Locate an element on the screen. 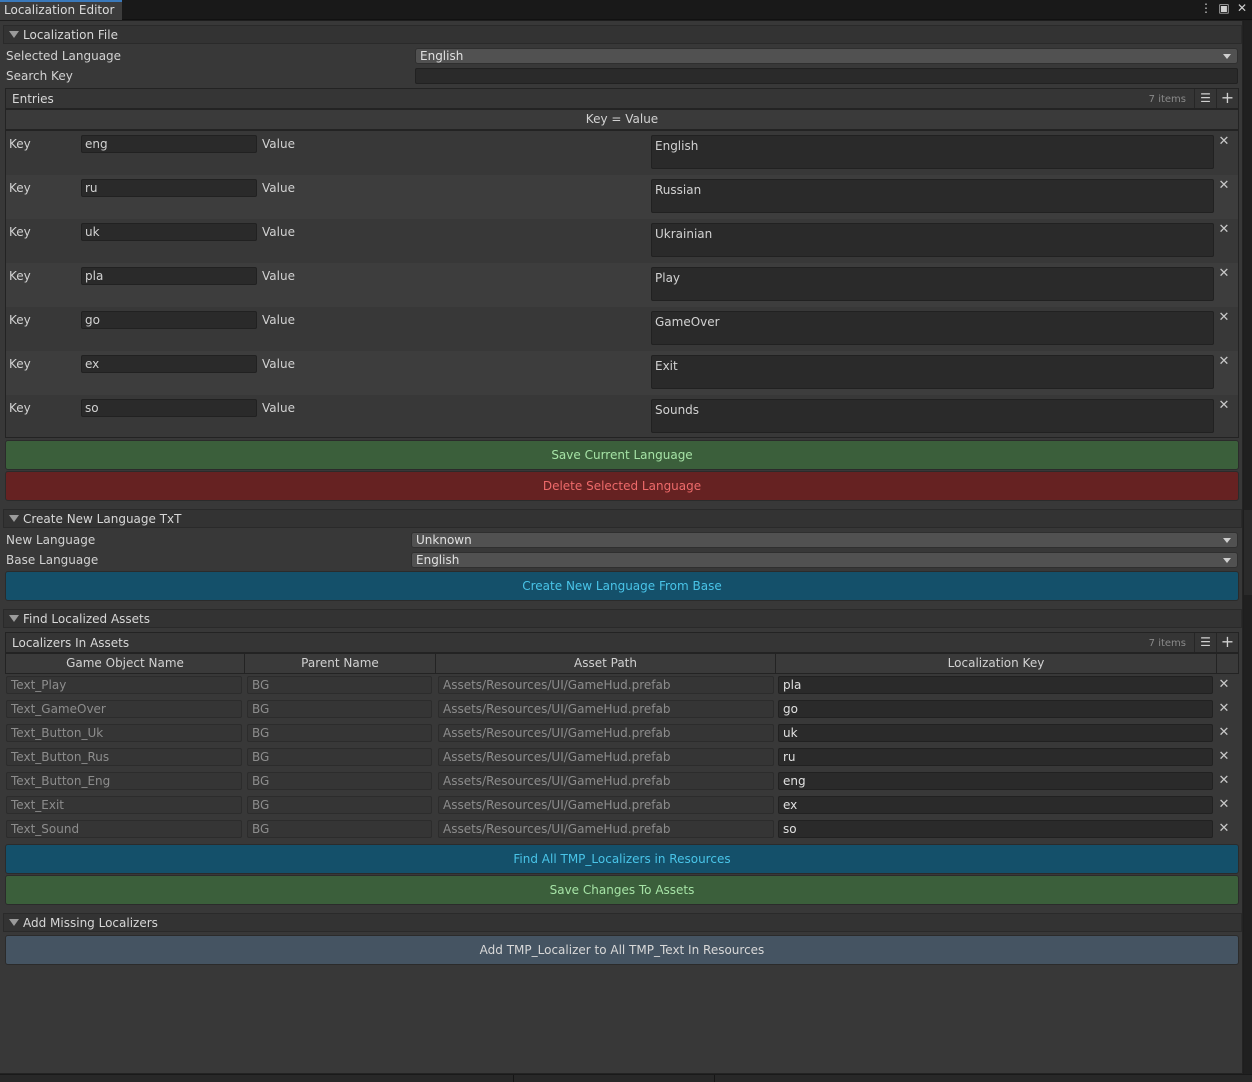  foldout-label: Localization File is located at coordinates (70, 34).